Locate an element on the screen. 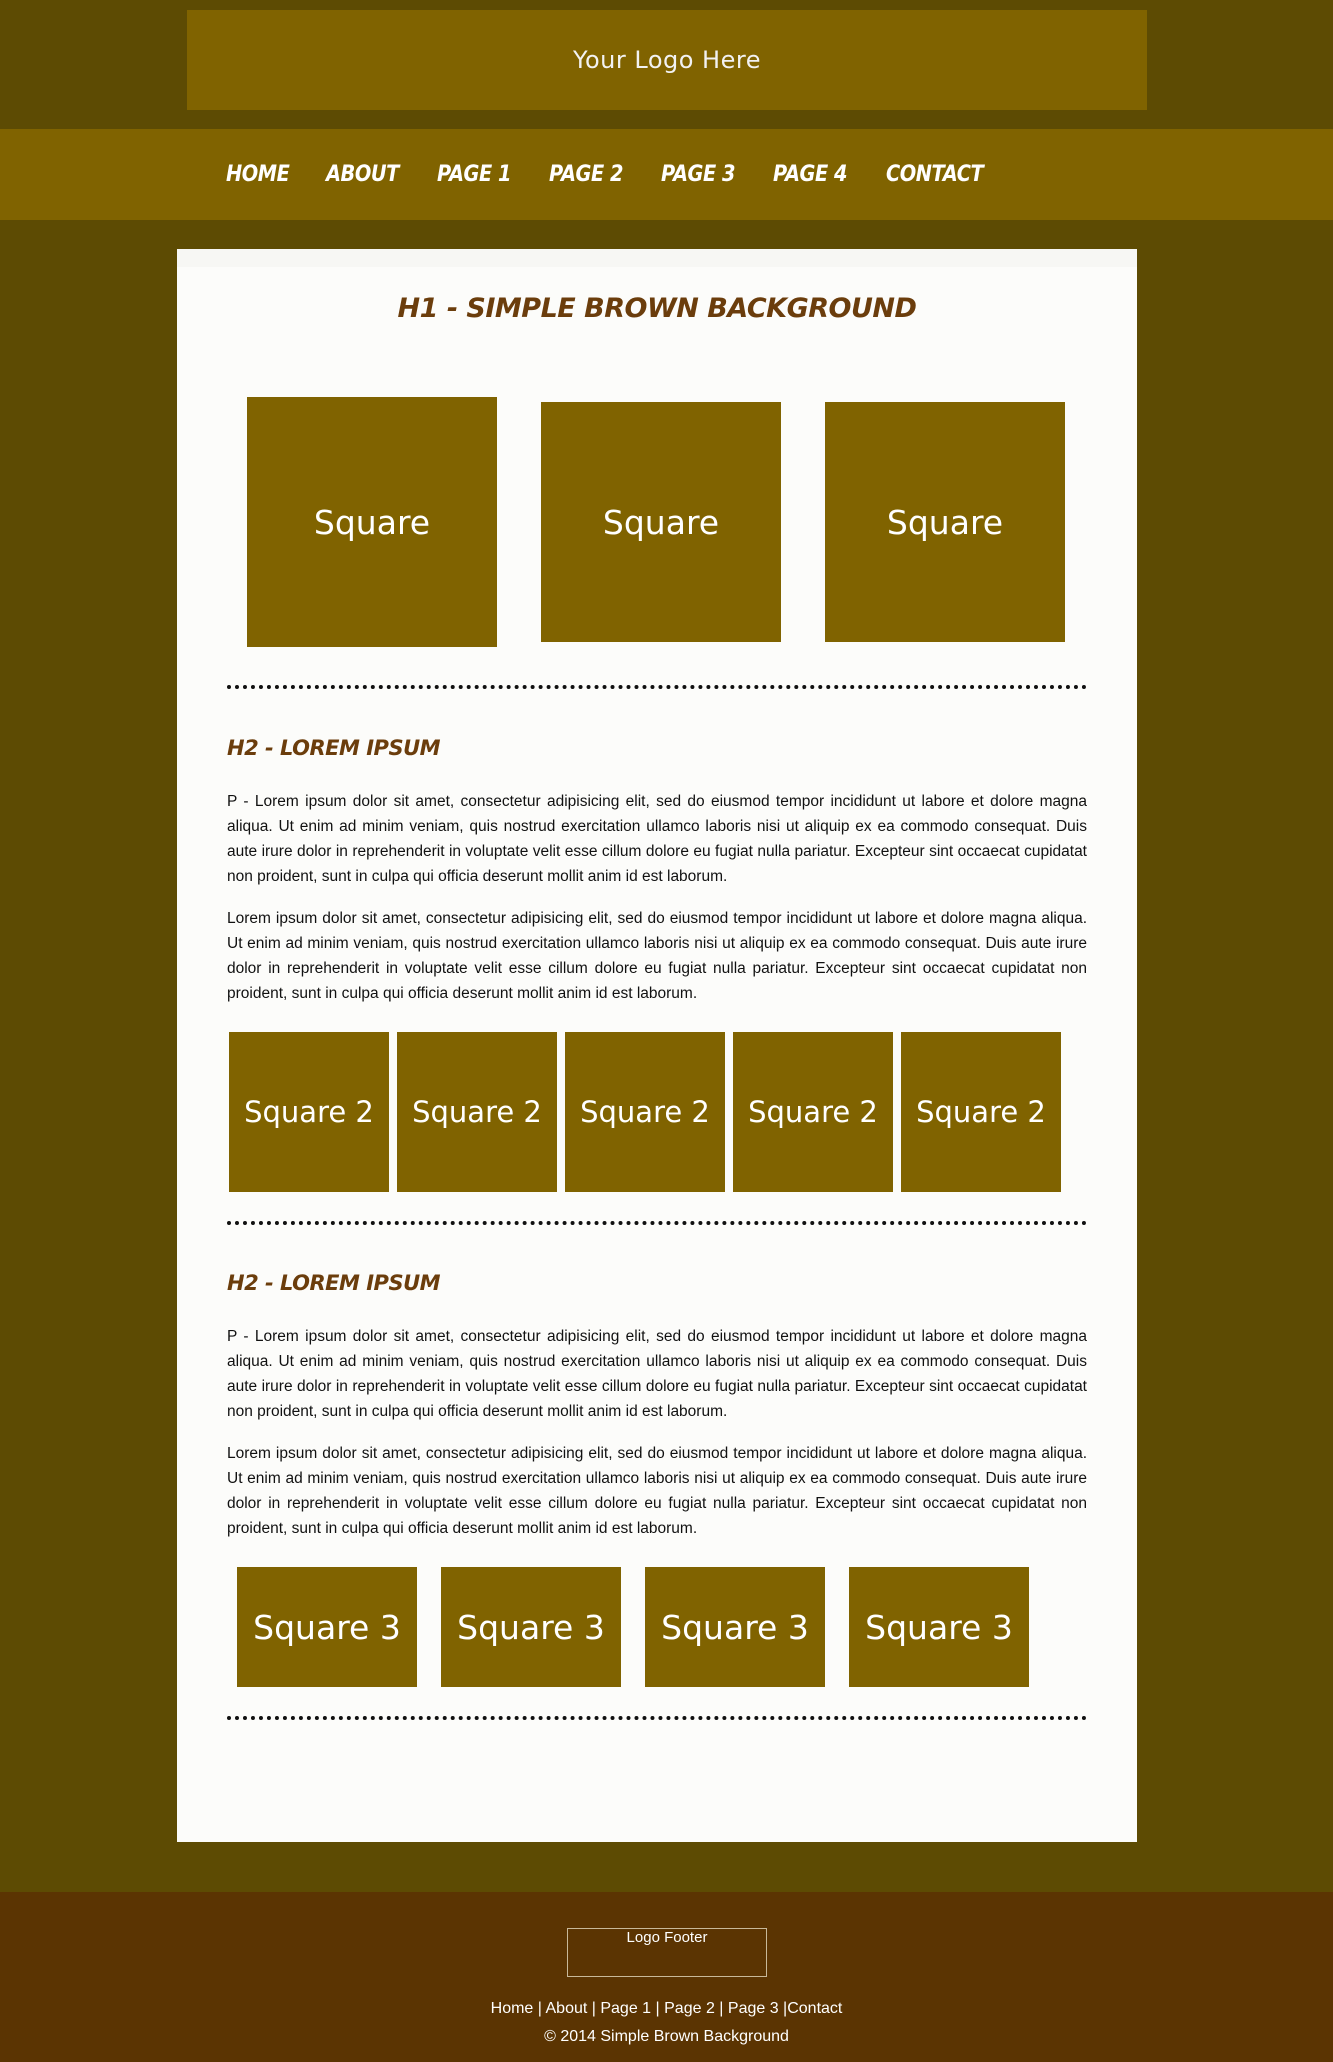 This screenshot has height=2062, width=1333. nav-item: Contact is located at coordinates (955, 174).